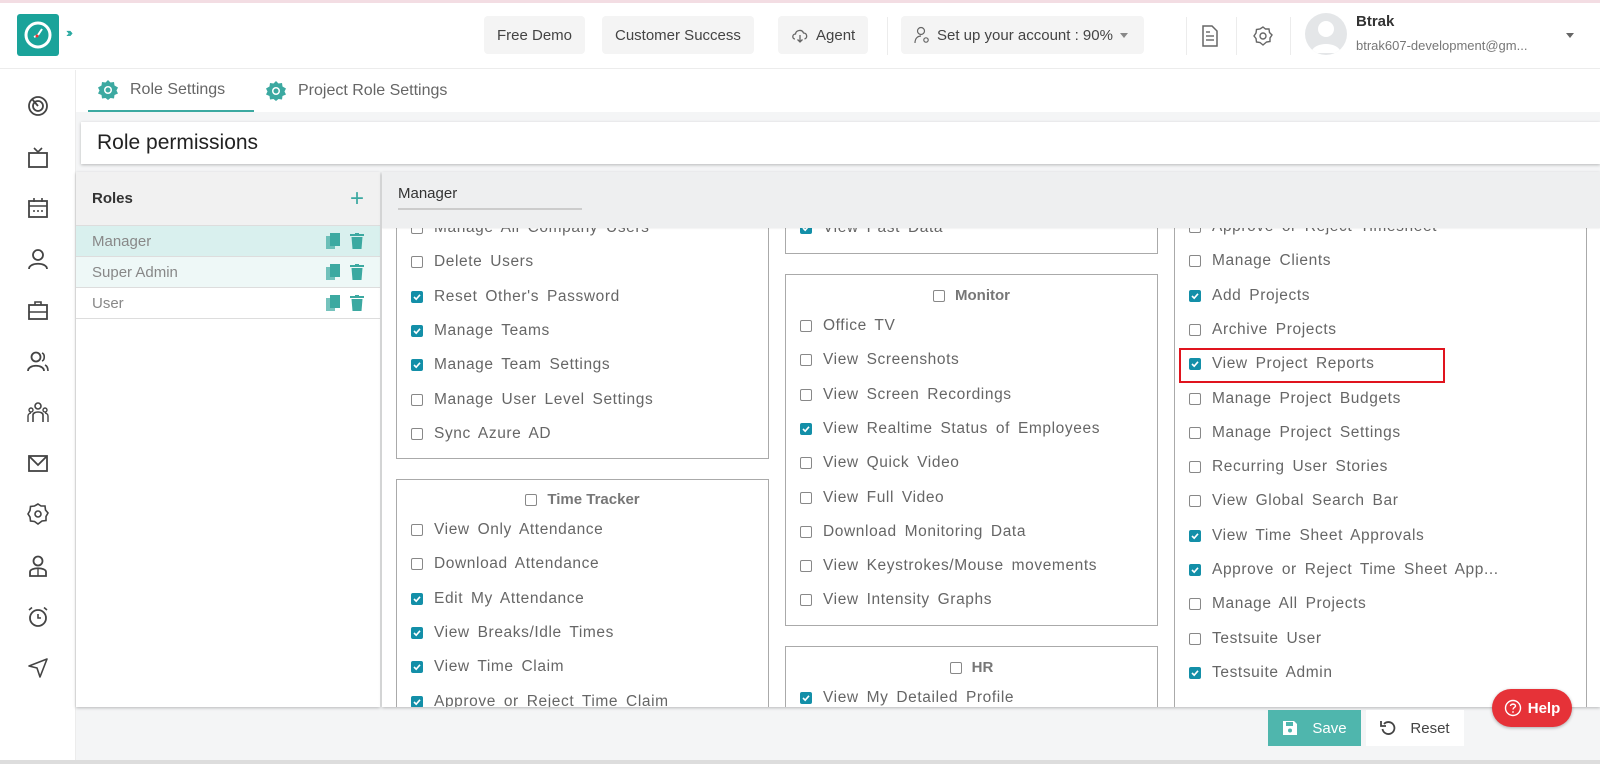 The height and width of the screenshot is (764, 1600). What do you see at coordinates (847, 326) in the screenshot?
I see `permission-item: Office TV` at bounding box center [847, 326].